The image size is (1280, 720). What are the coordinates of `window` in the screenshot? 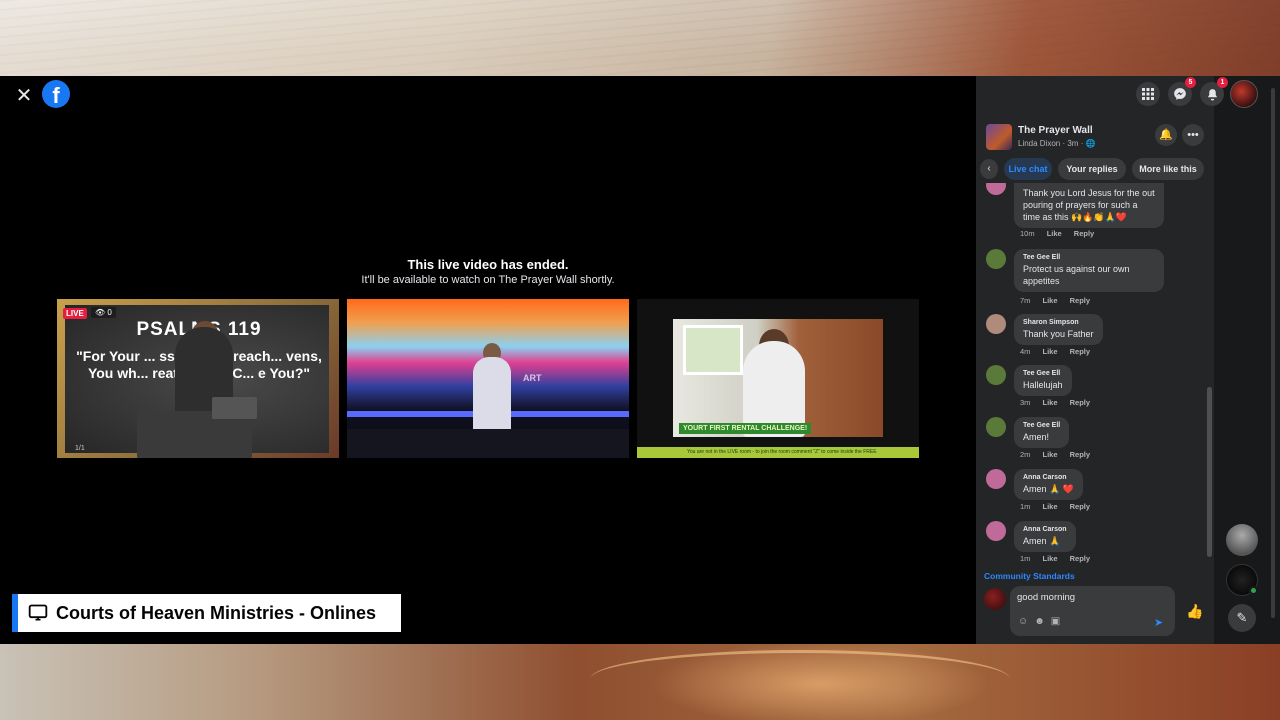 It's located at (713, 350).